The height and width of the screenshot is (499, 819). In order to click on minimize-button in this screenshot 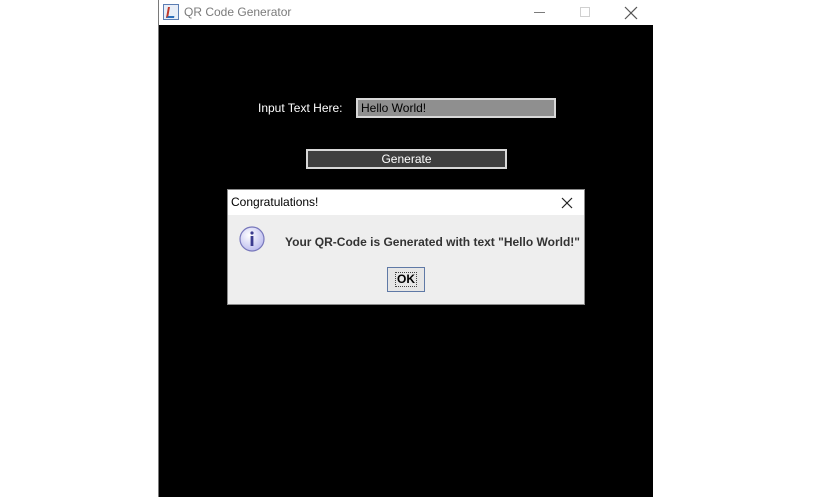, I will do `click(539, 12)`.